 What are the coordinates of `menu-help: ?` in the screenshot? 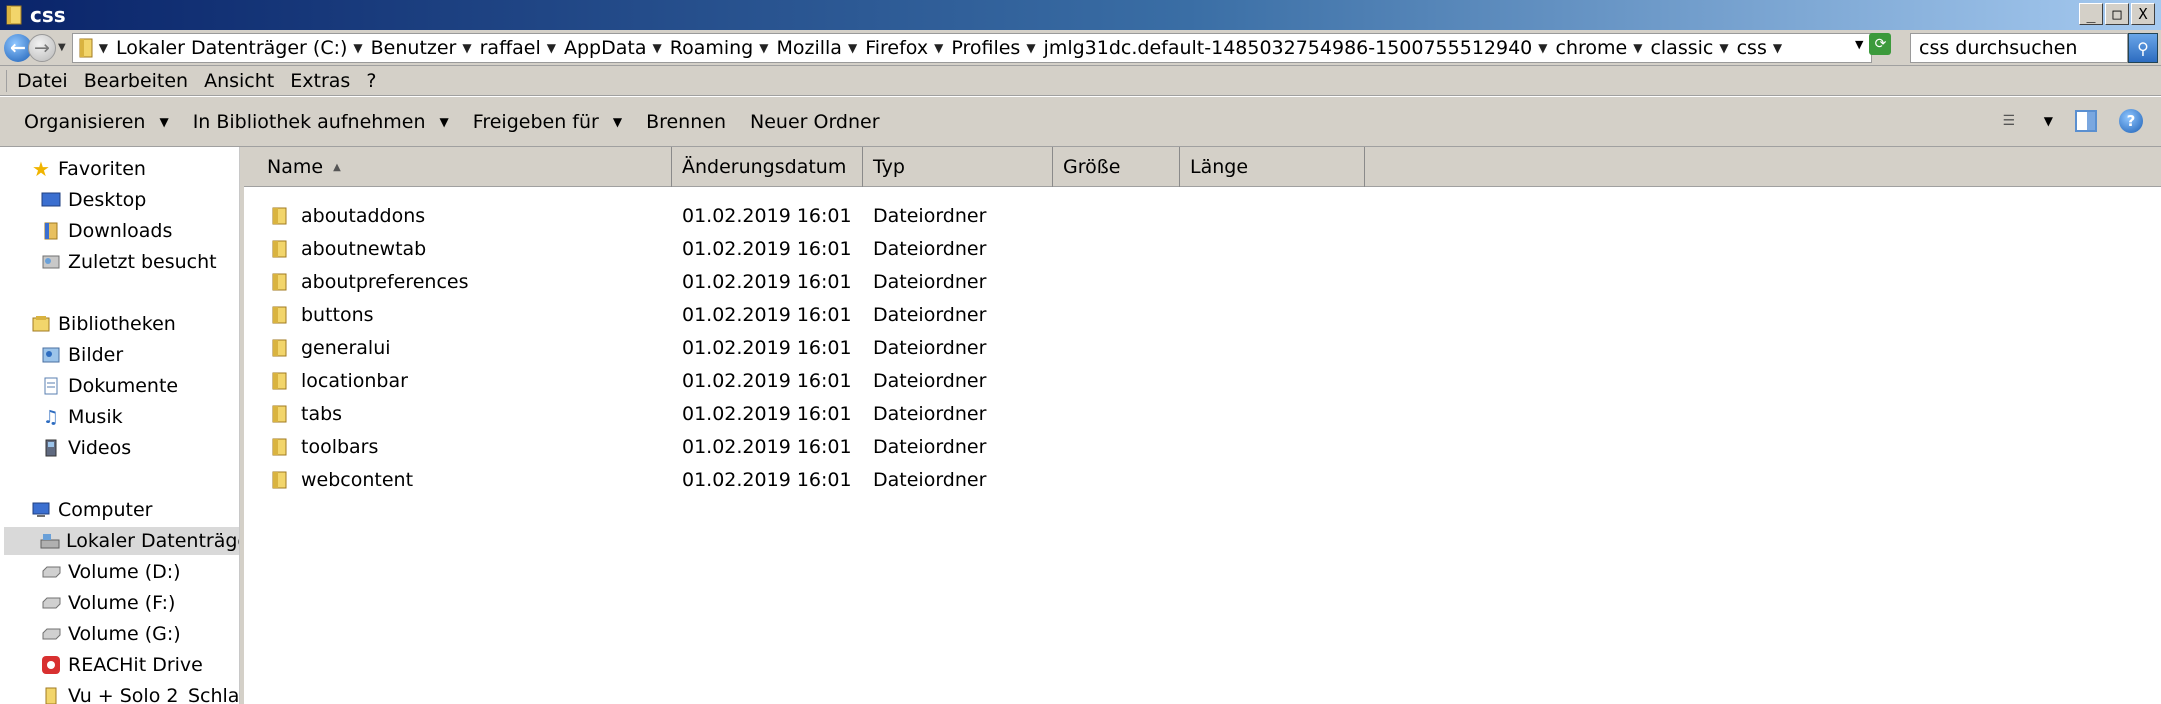 It's located at (371, 81).